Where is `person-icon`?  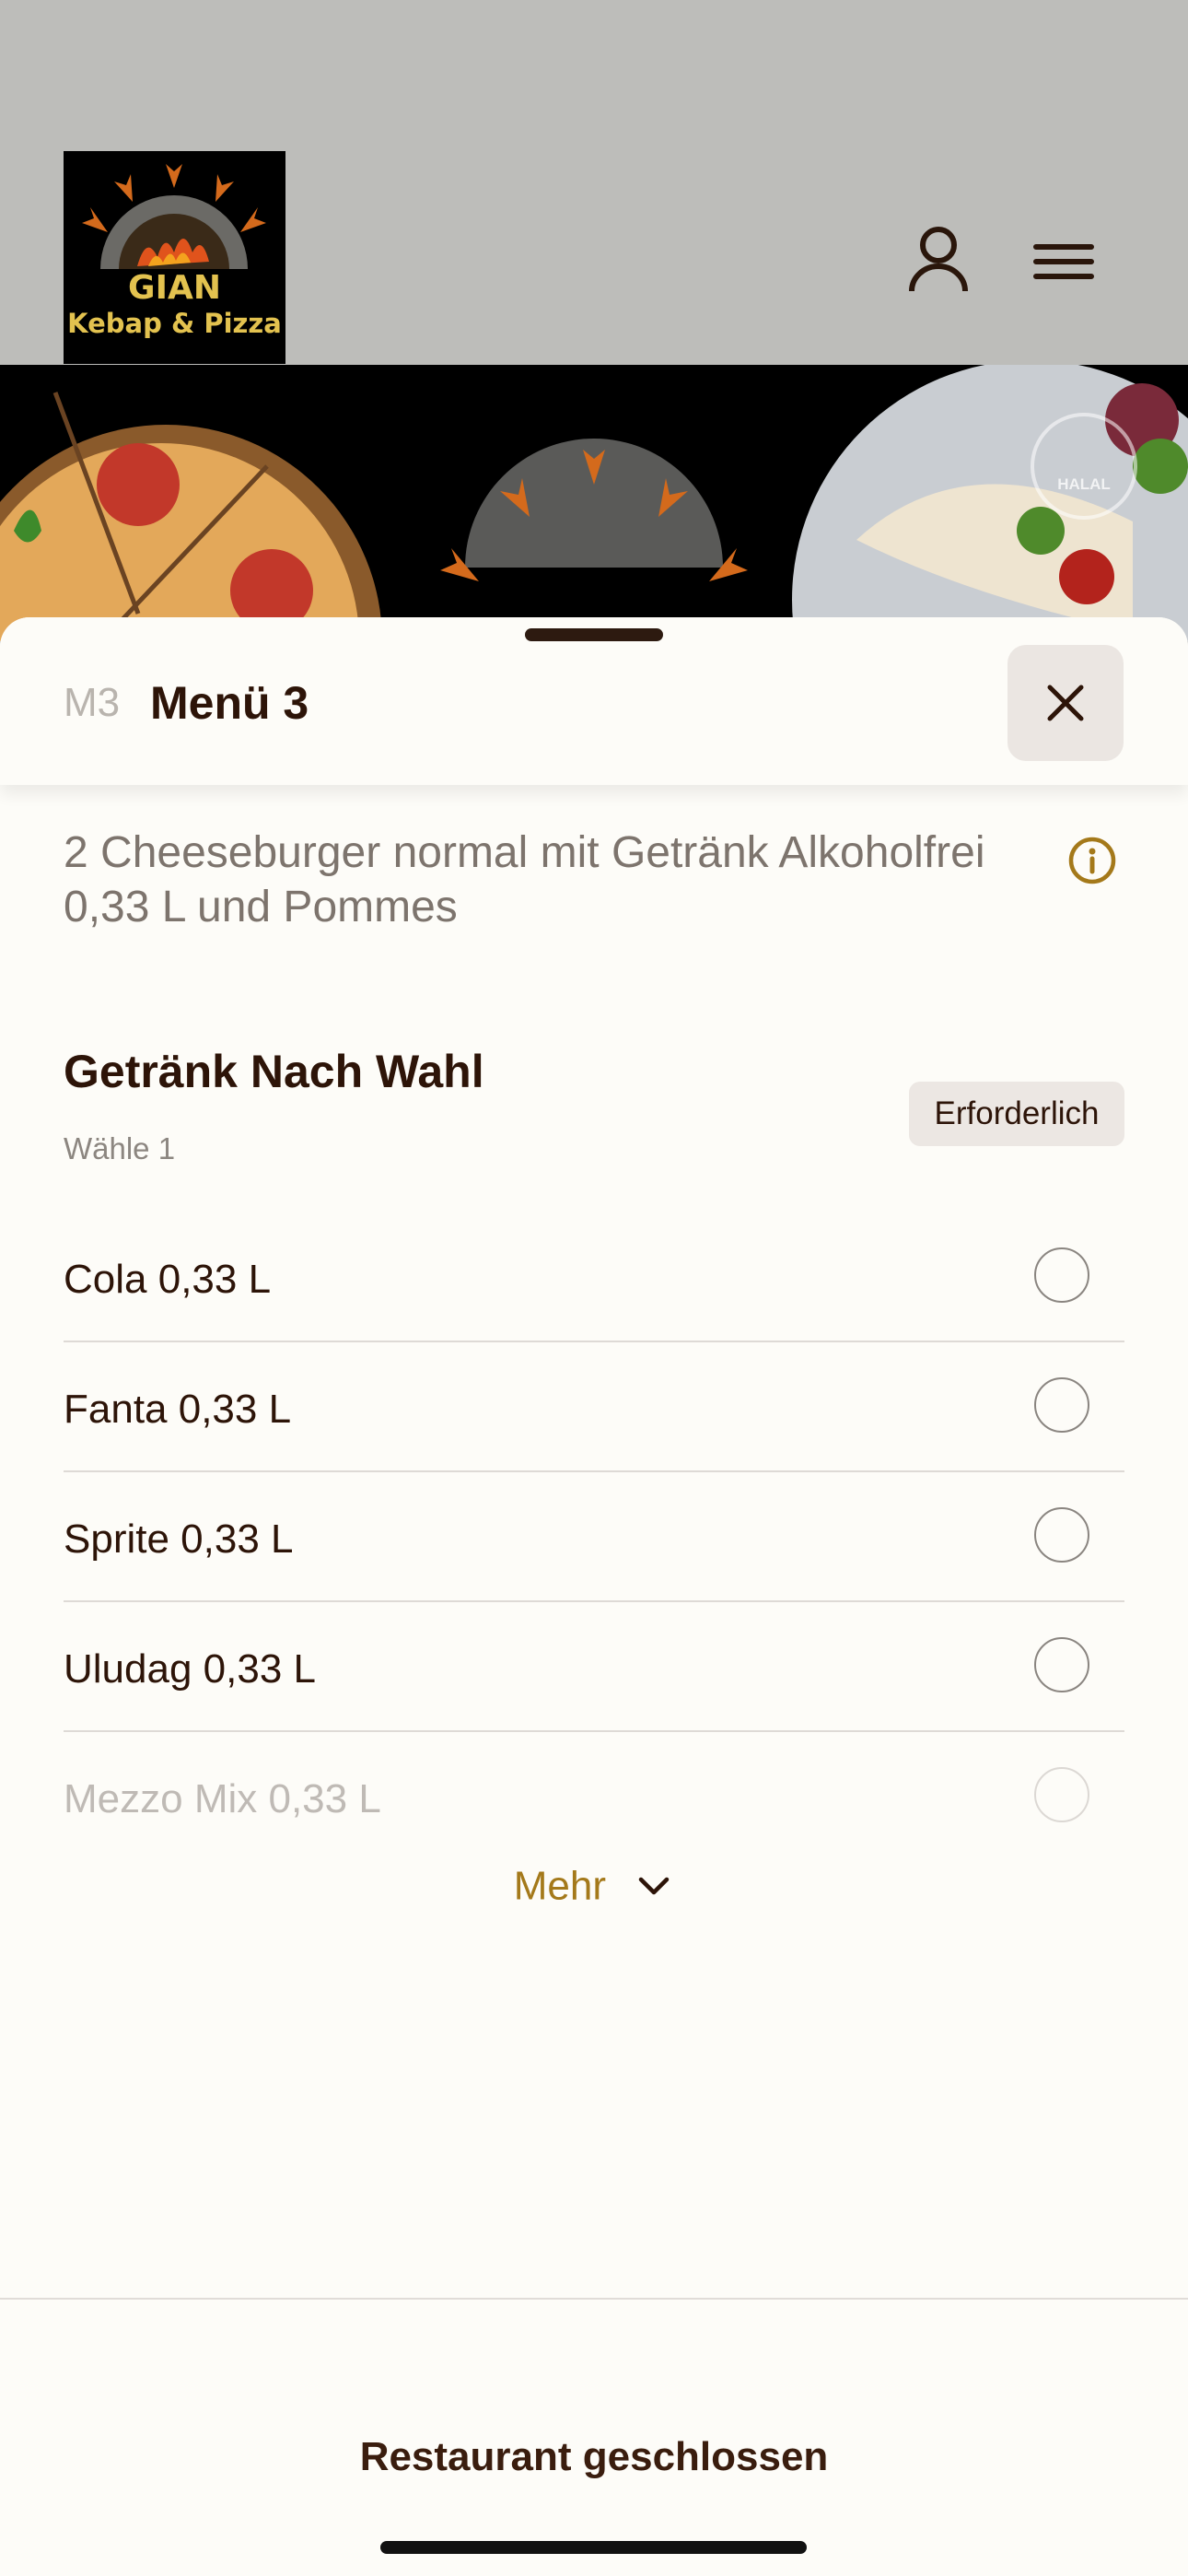
person-icon is located at coordinates (938, 259).